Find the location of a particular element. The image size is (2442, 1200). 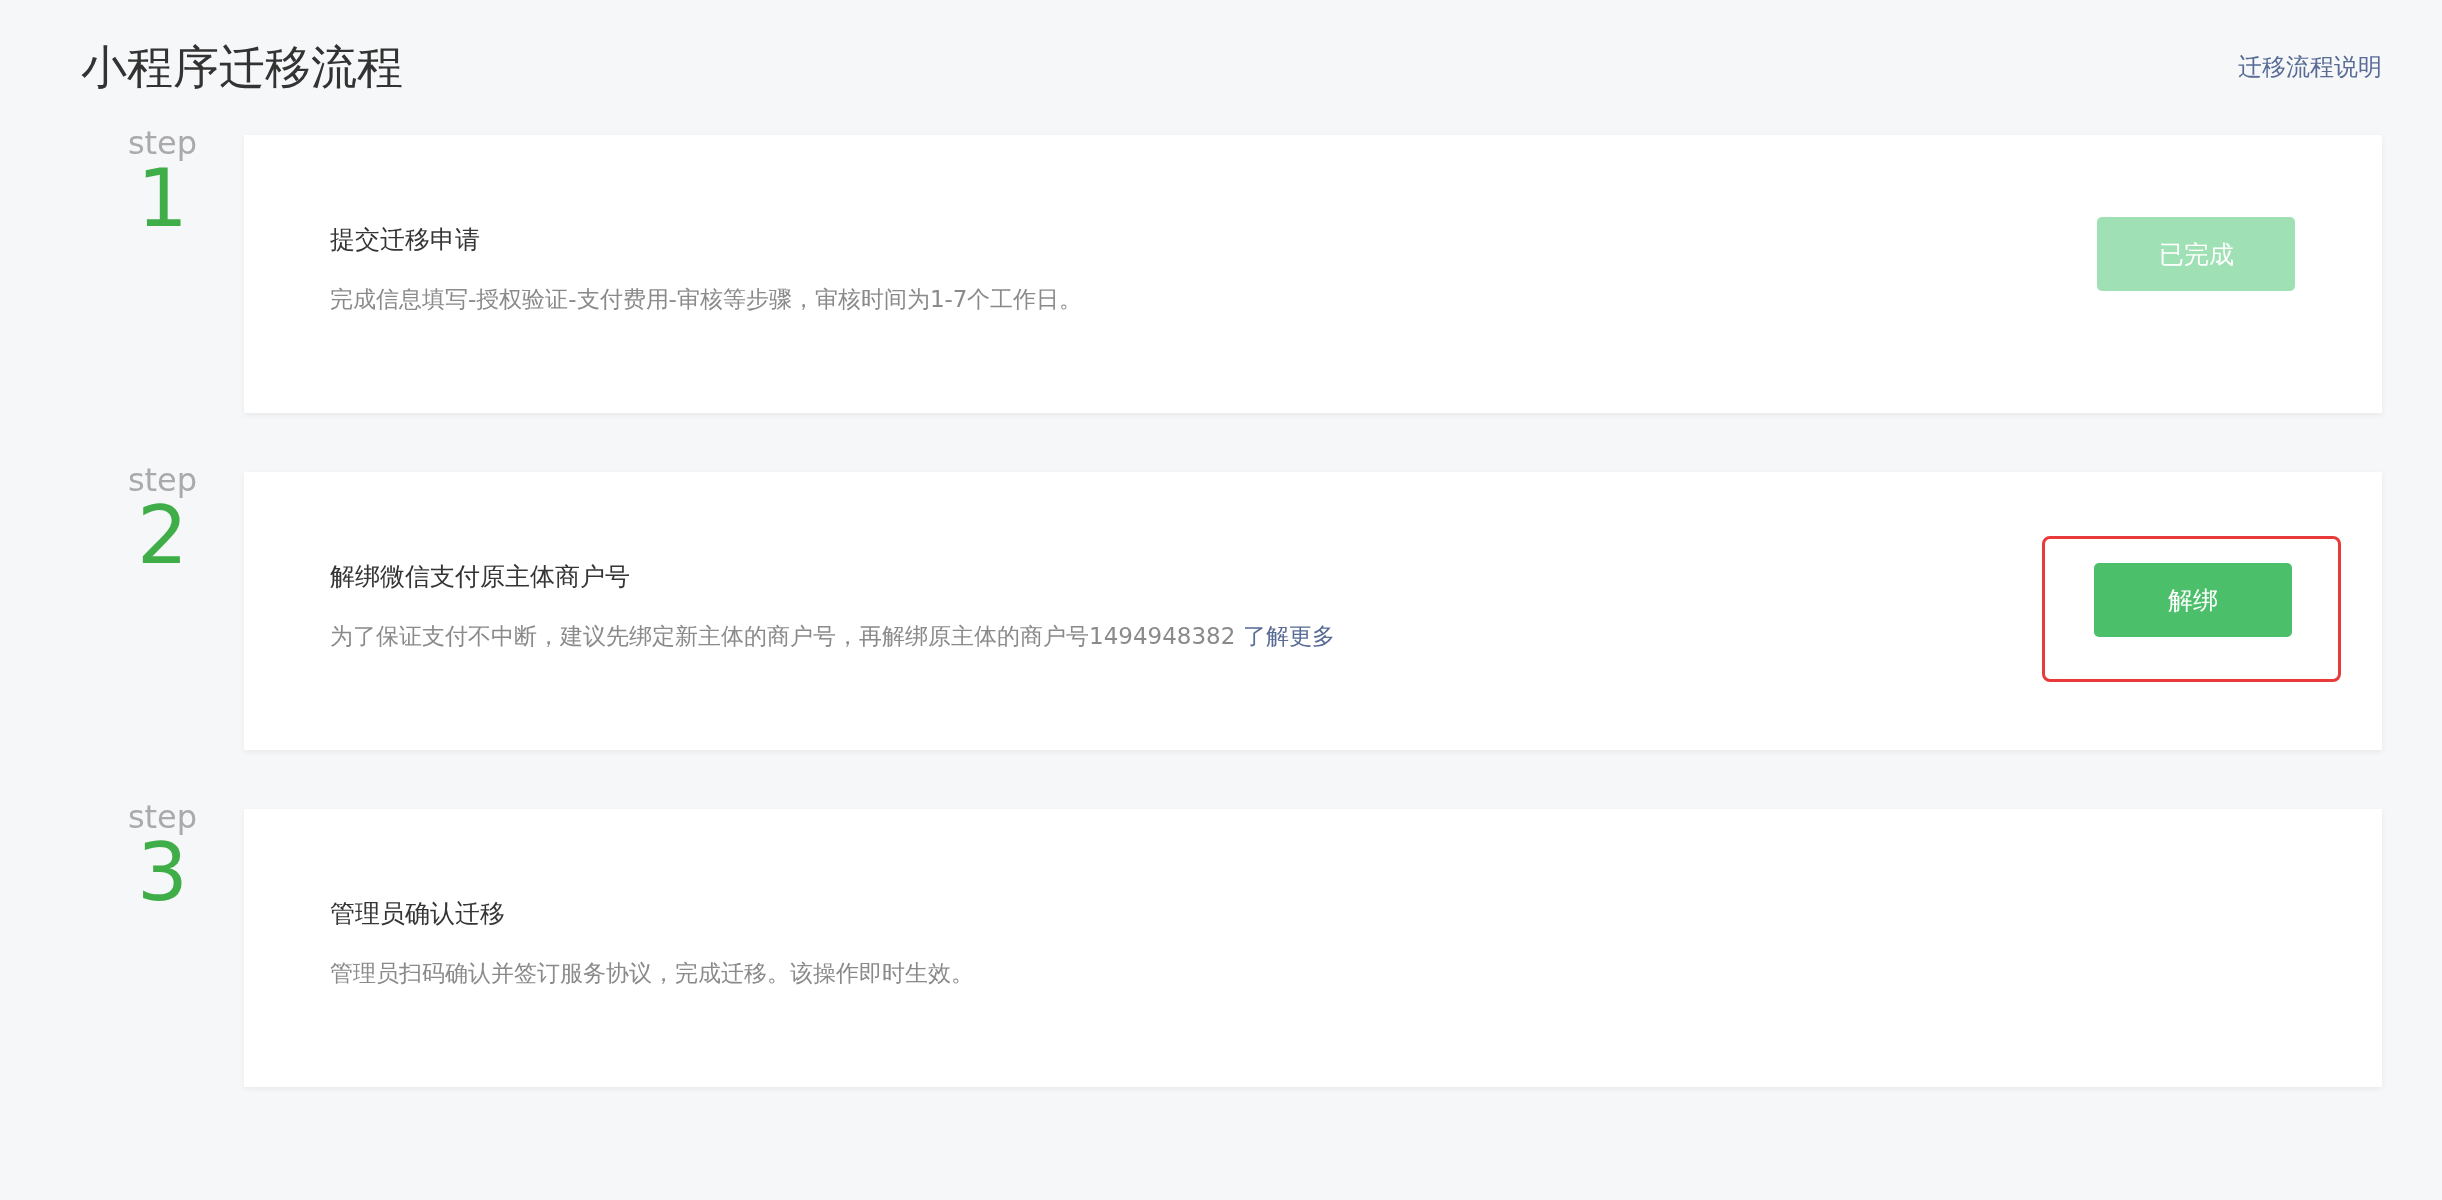

step-title: 提交迁移申请 is located at coordinates (405, 240).